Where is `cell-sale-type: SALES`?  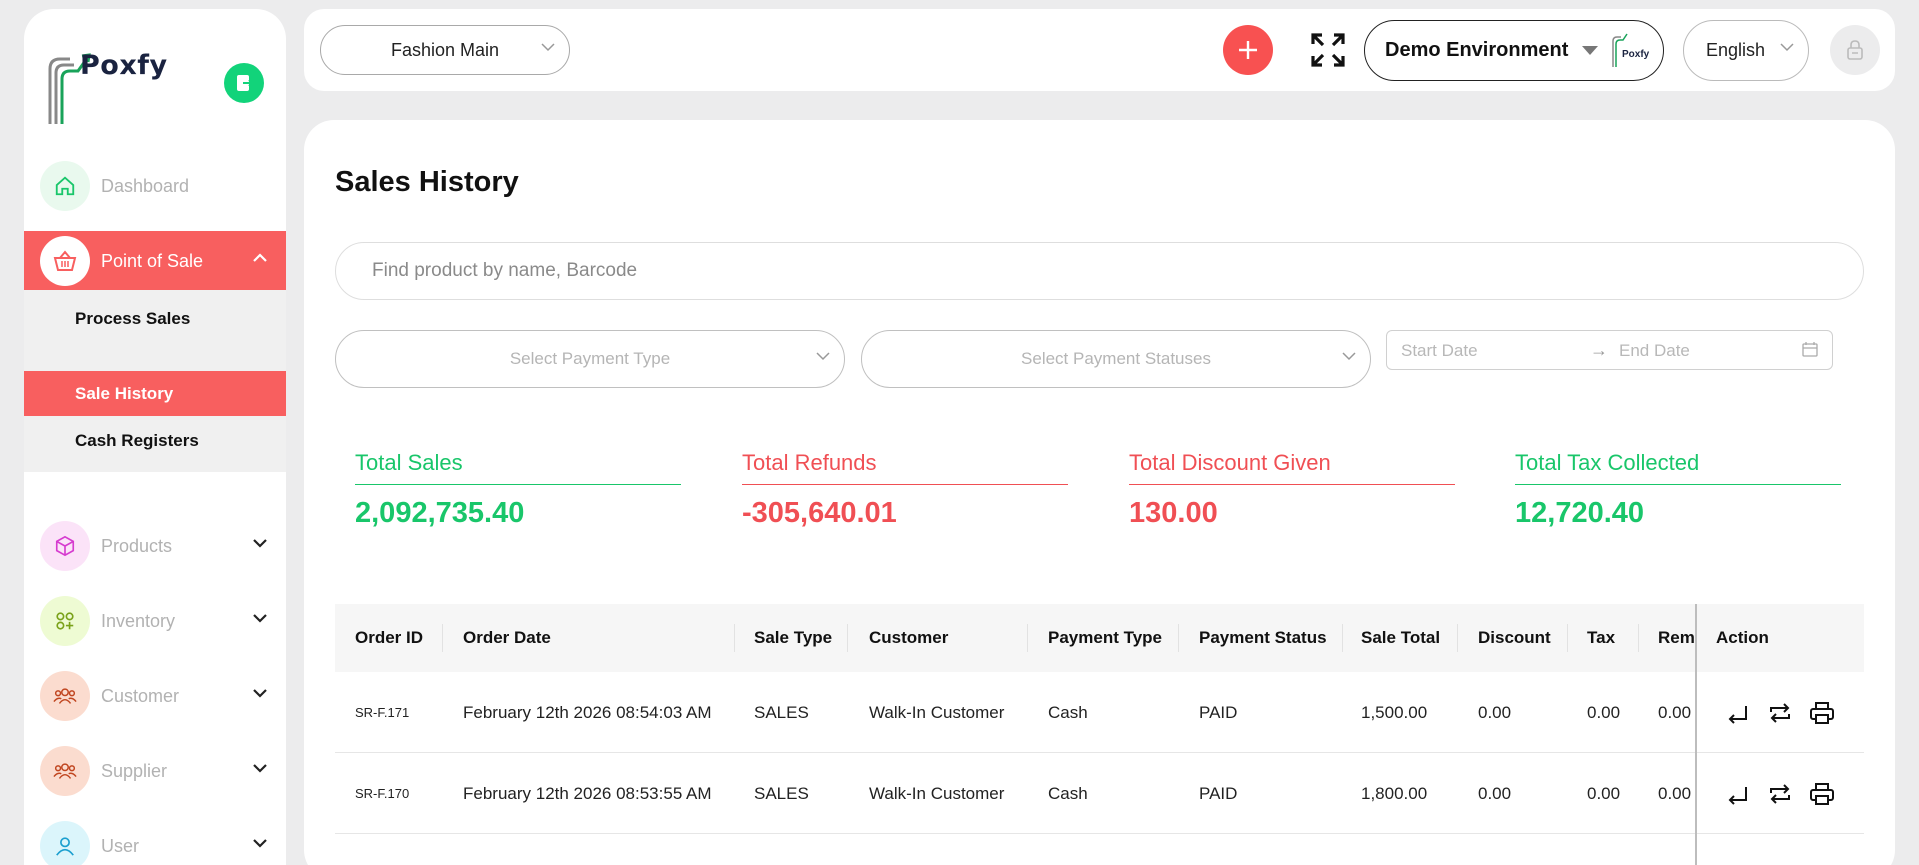 cell-sale-type: SALES is located at coordinates (781, 793).